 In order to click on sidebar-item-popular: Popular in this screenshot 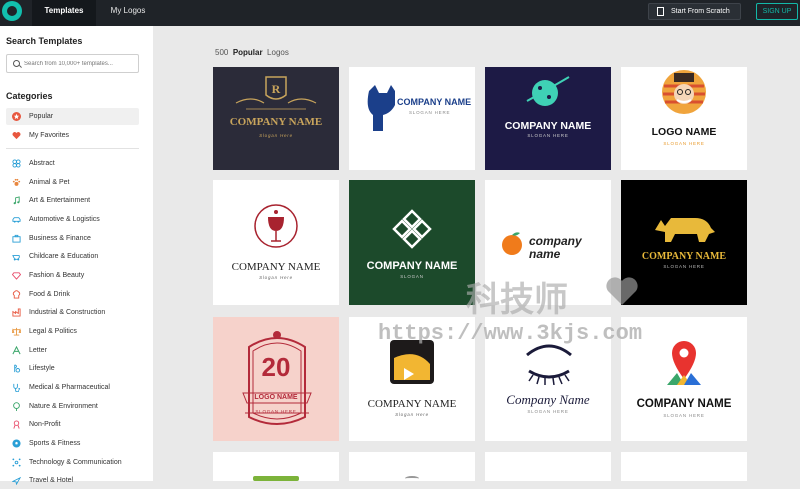, I will do `click(72, 116)`.